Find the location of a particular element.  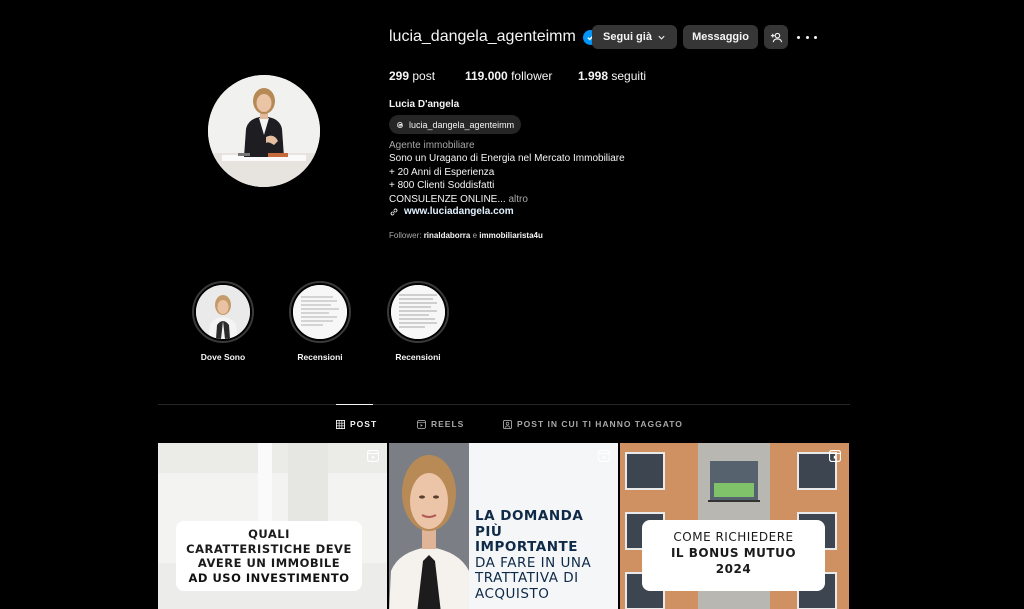

options-more-icon is located at coordinates (807, 37).